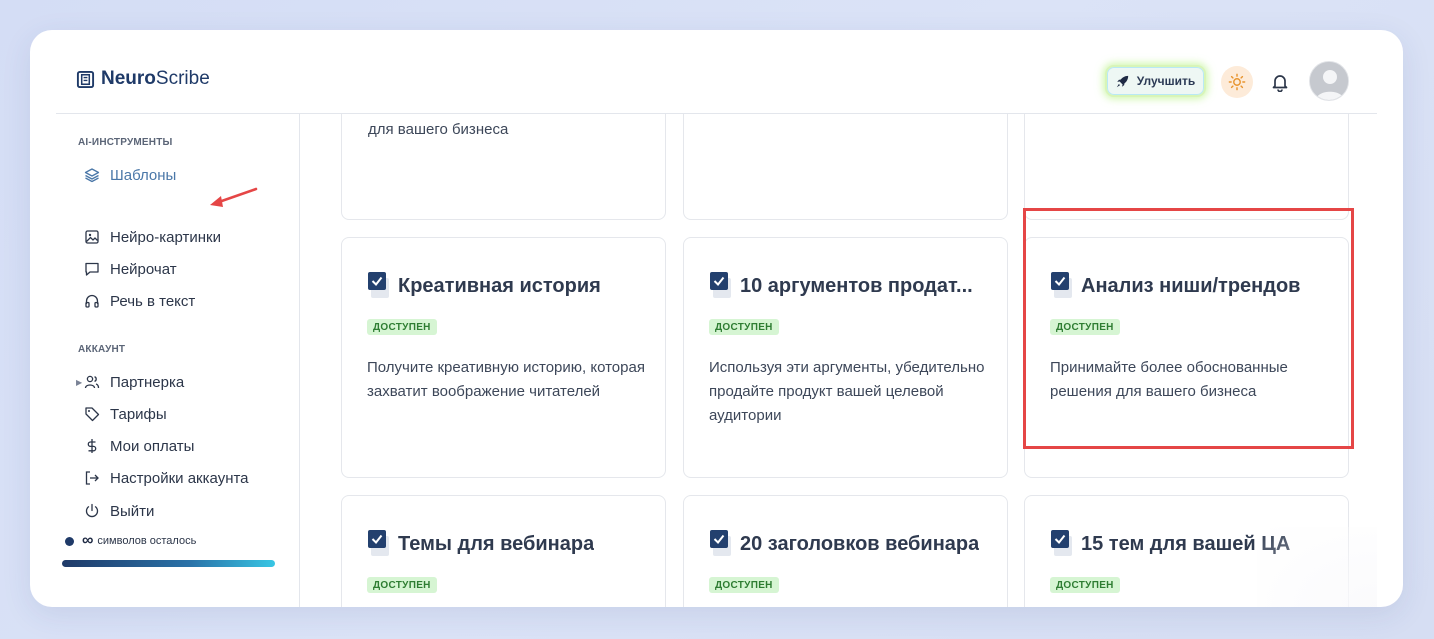 The height and width of the screenshot is (639, 1434). I want to click on sidebar-item-label: Нейро-картинки, so click(165, 237).